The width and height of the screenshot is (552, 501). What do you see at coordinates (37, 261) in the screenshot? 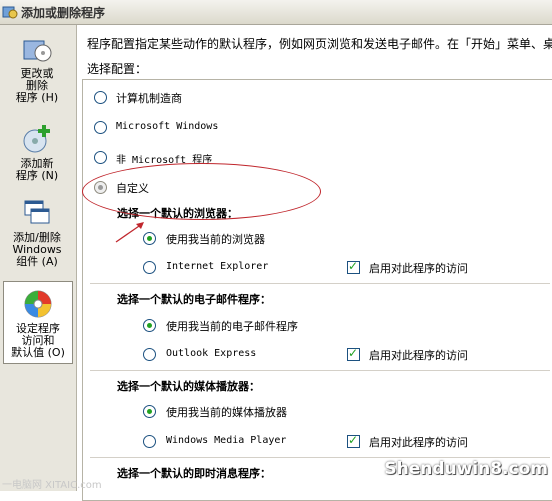
I see `sidebar-item-label: 组件 (A)` at bounding box center [37, 261].